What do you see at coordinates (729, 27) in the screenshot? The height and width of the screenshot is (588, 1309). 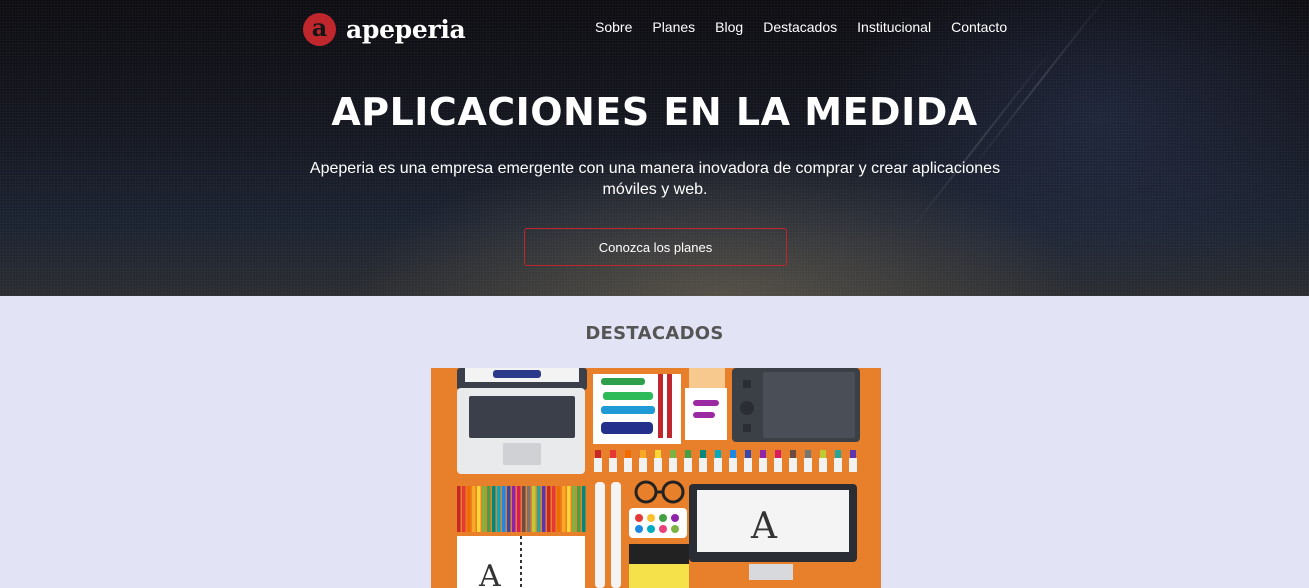 I see `nav-link-blog: Blog` at bounding box center [729, 27].